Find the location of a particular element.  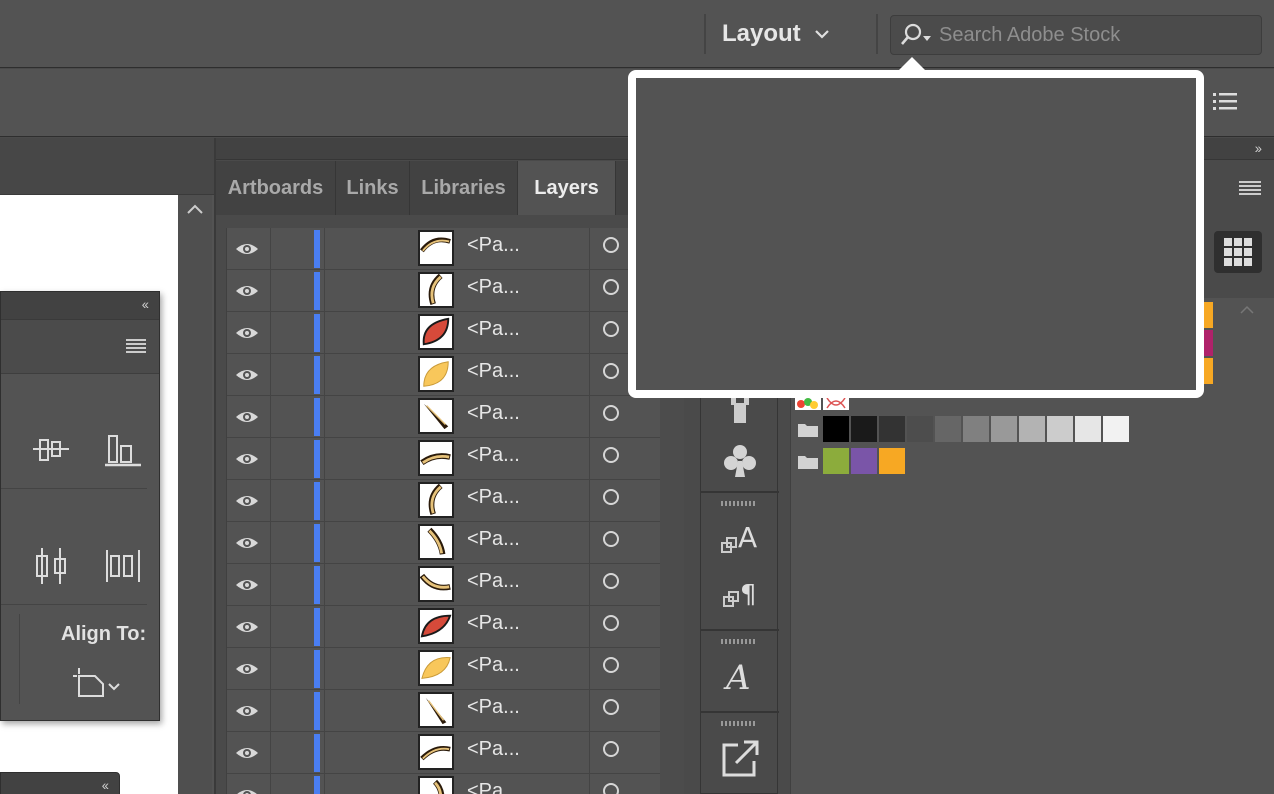

align-to-dropdown is located at coordinates (99, 684).